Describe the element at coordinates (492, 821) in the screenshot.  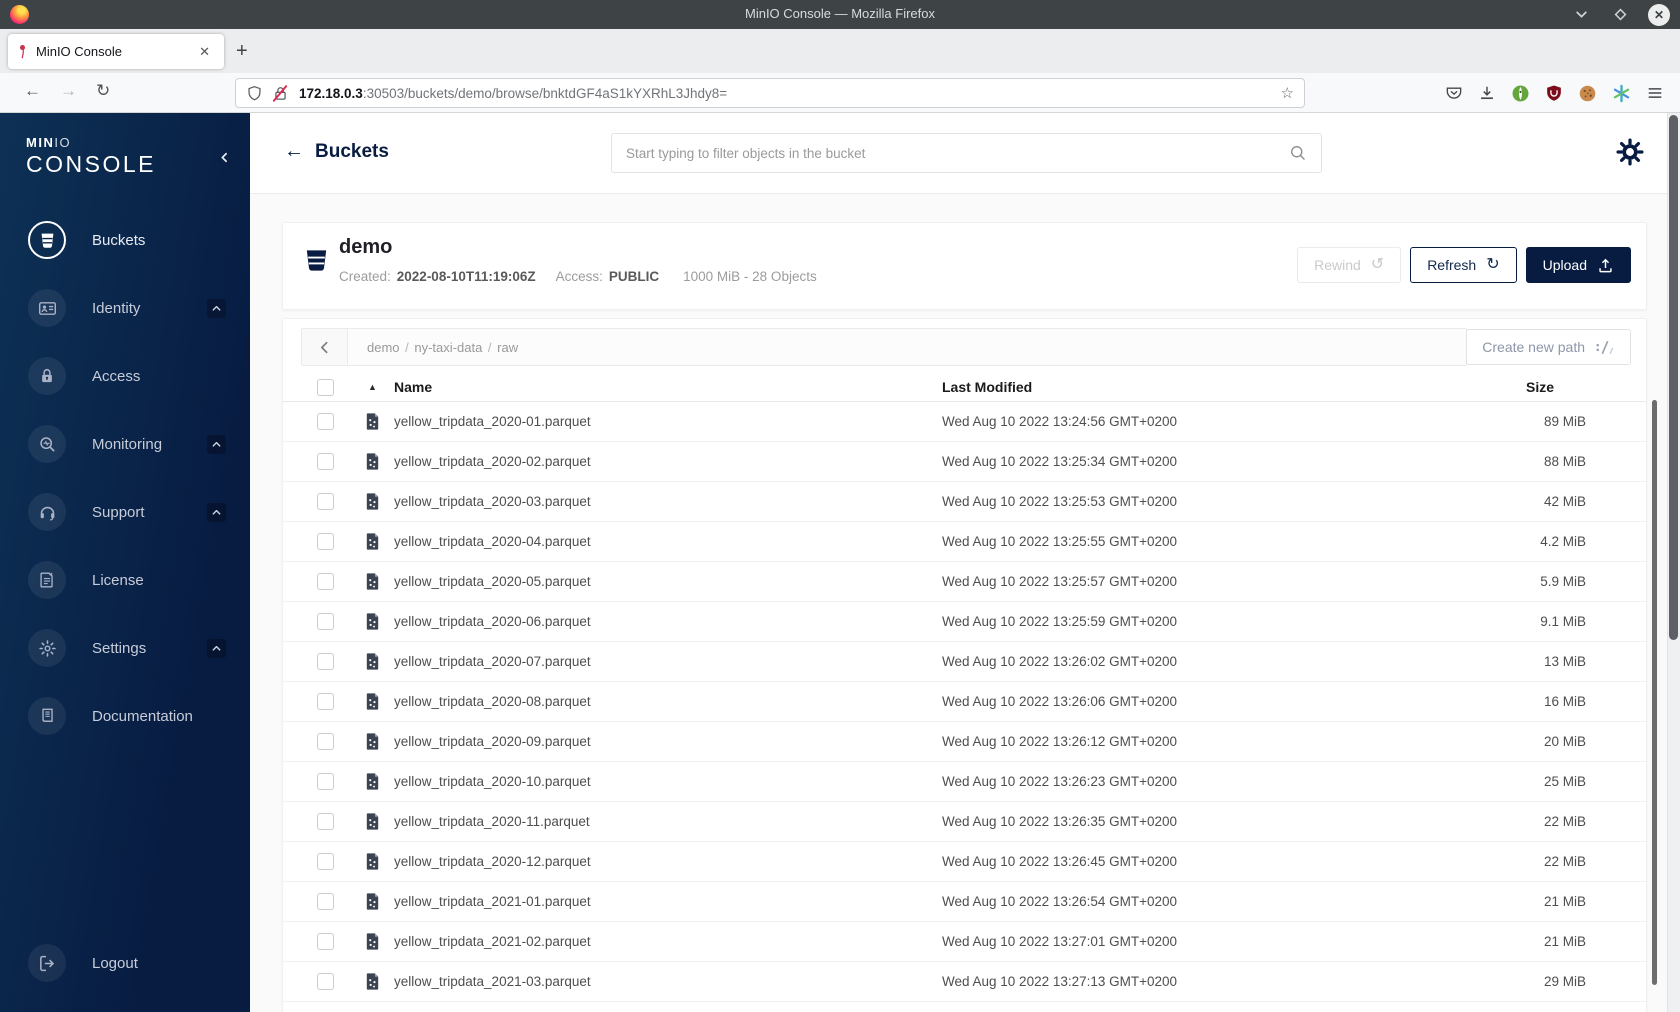
I see `object-name: yellow_tripdata_2020-11.parquet` at that location.